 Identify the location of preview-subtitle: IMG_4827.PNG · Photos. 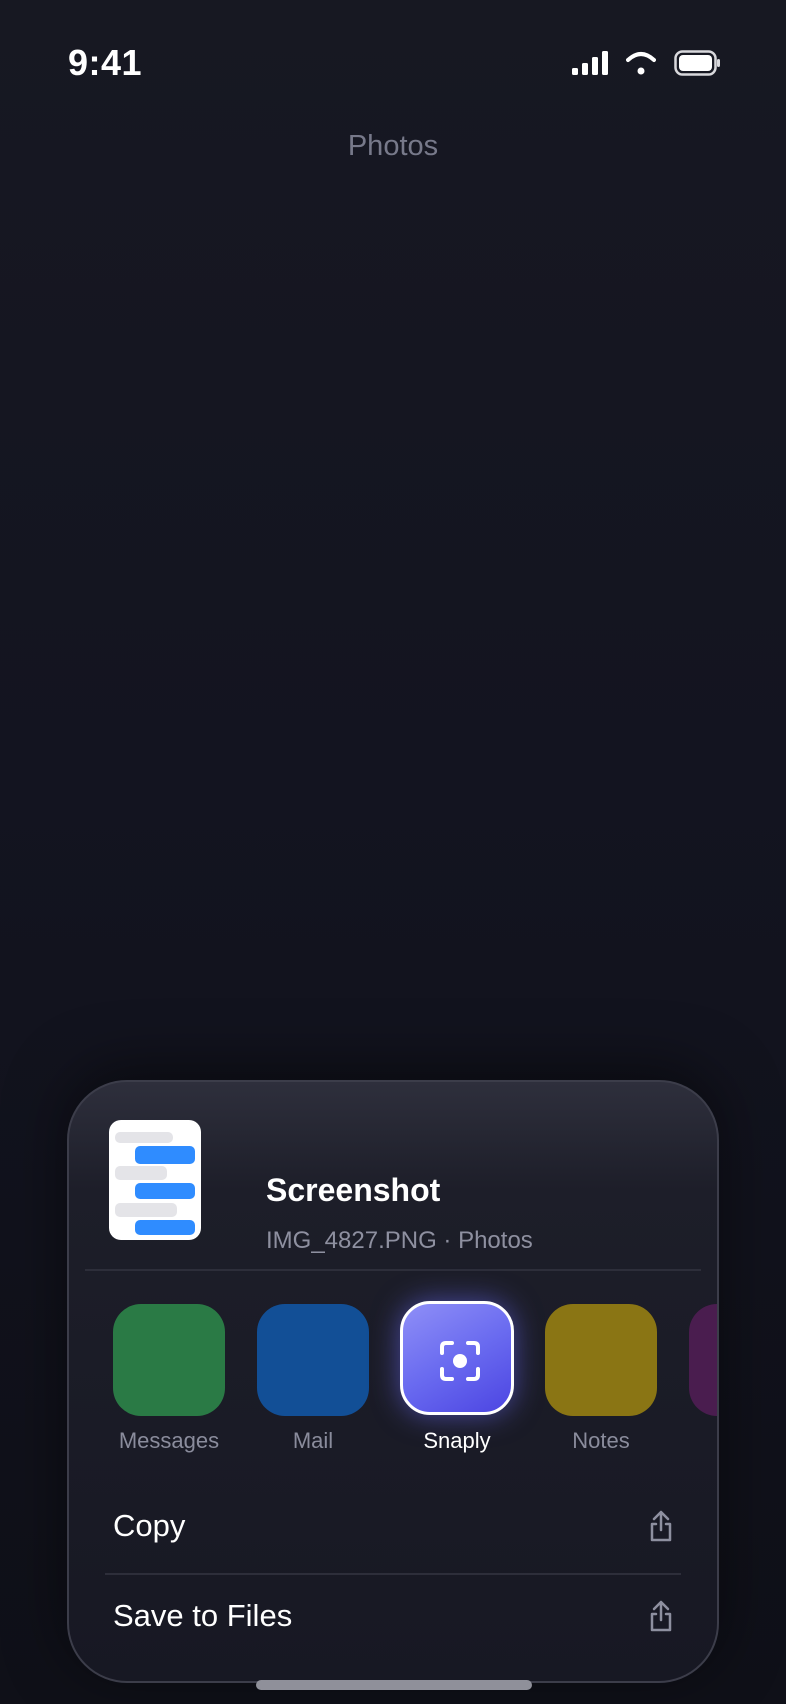
(399, 1240).